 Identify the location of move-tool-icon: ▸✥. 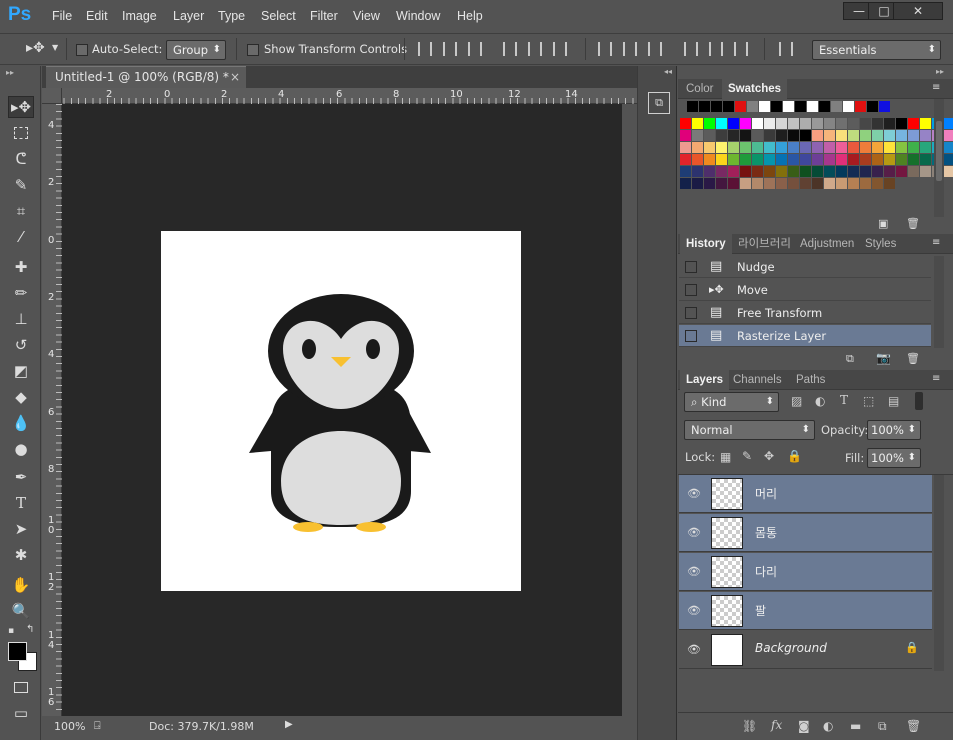
(21, 107).